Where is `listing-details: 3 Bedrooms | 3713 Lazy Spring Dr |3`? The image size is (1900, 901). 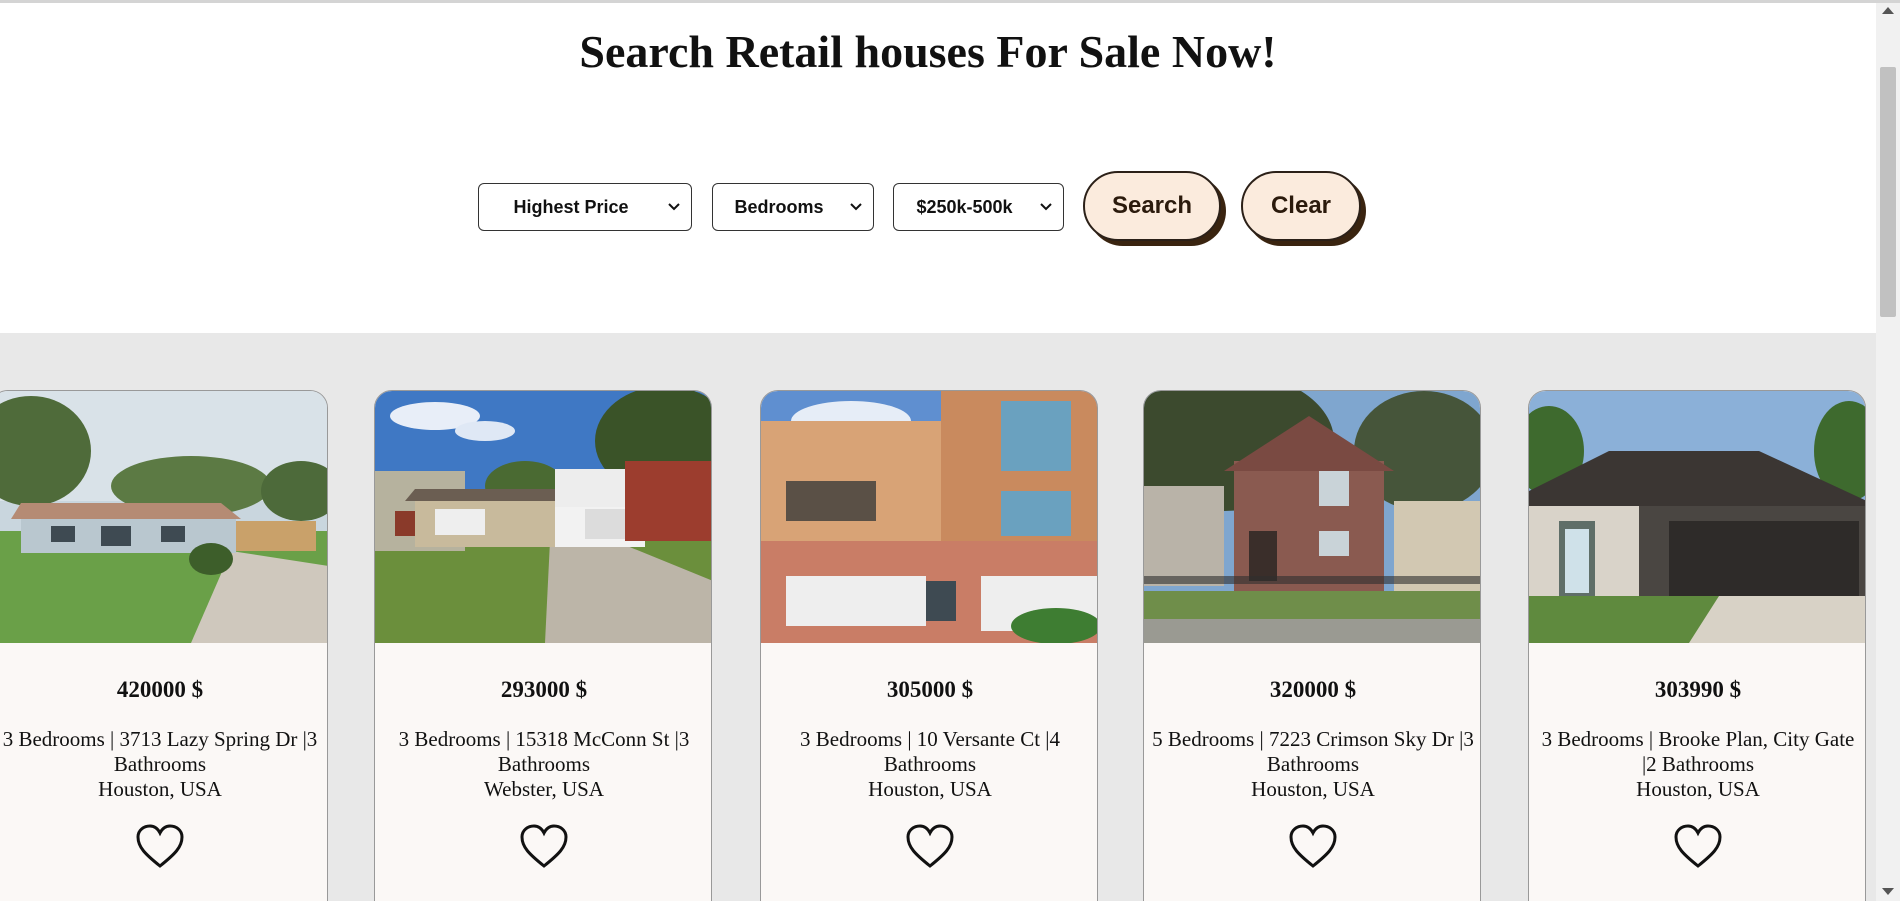
listing-details: 3 Bedrooms | 3713 Lazy Spring Dr |3 is located at coordinates (160, 739).